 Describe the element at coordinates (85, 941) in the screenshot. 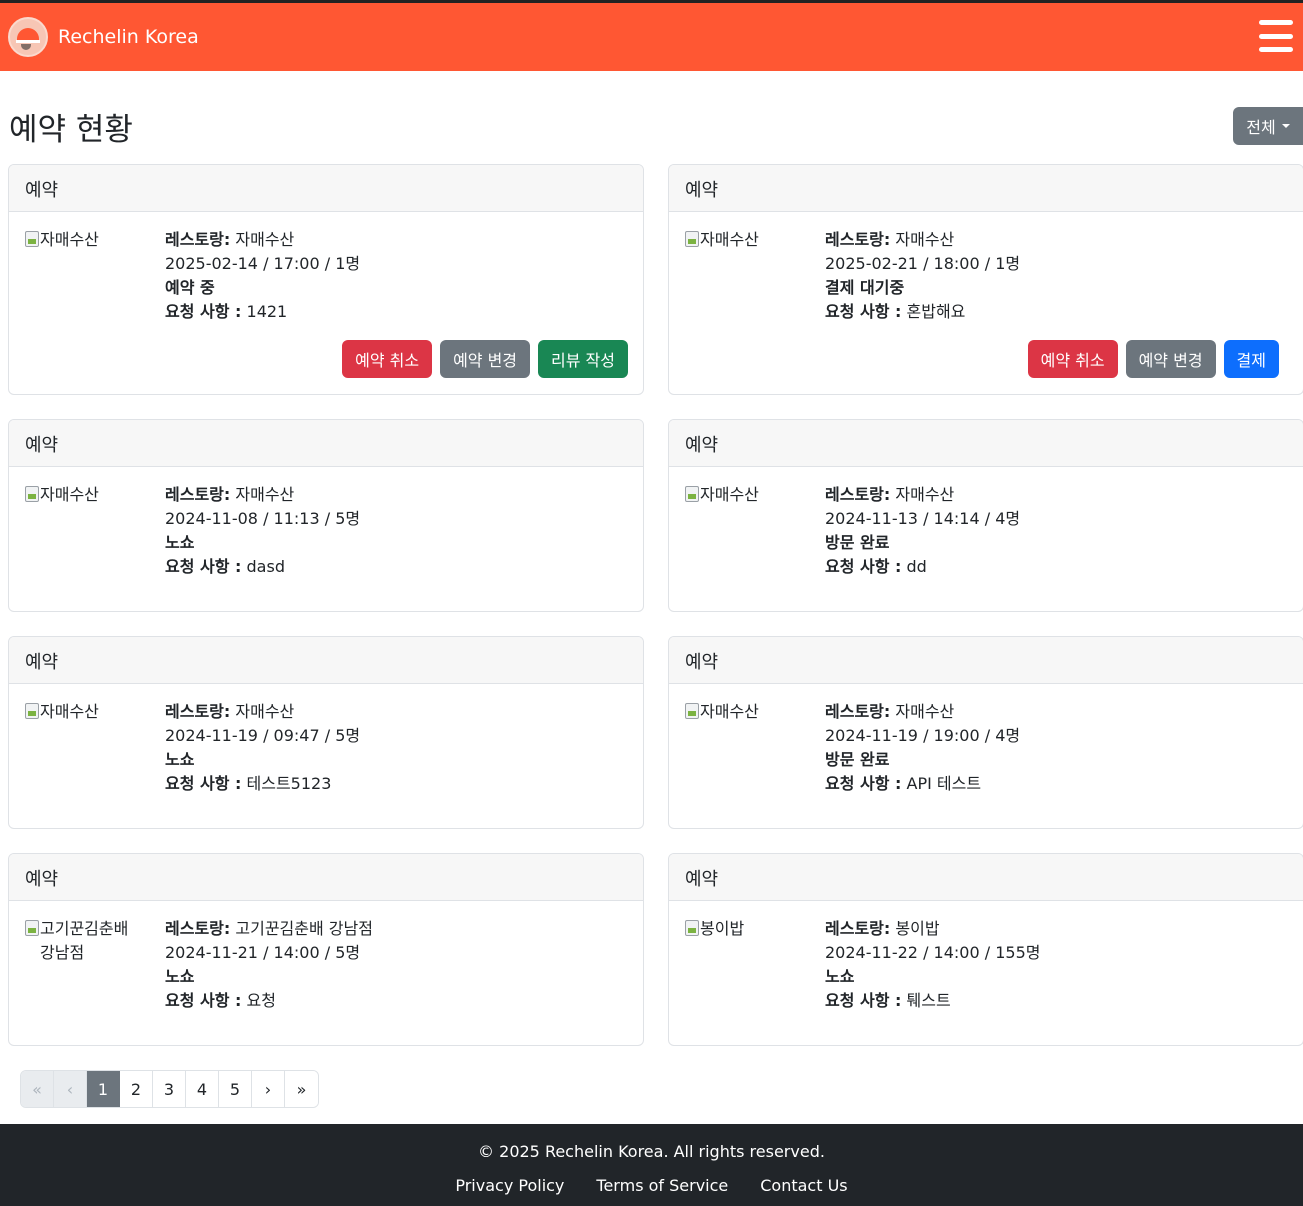

I see `restaurant-image: 고기꾼김춘배 강남점` at that location.